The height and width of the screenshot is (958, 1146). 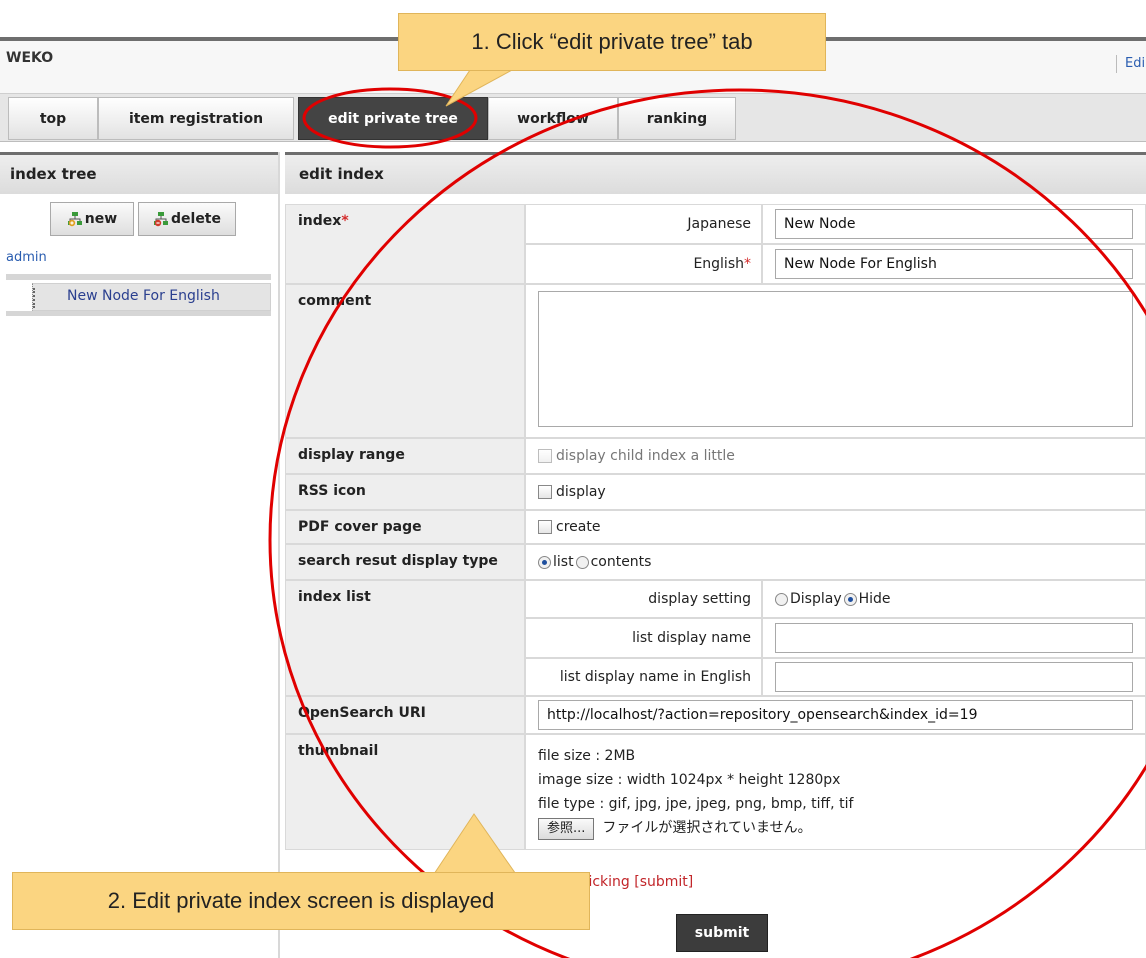 I want to click on japanese-name-input: New Node, so click(x=954, y=224).